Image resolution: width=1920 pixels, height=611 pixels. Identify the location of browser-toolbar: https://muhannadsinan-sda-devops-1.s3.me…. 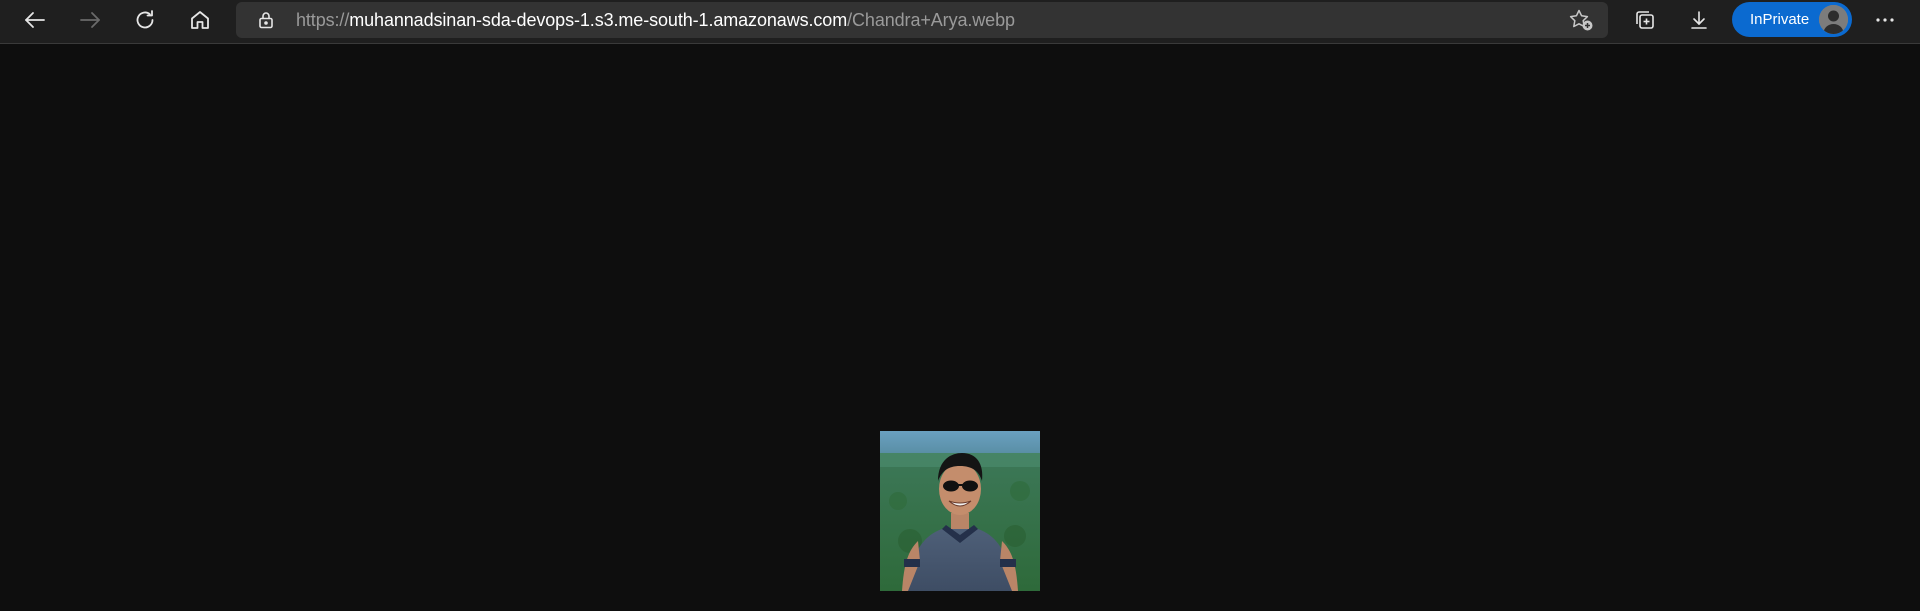
(960, 22).